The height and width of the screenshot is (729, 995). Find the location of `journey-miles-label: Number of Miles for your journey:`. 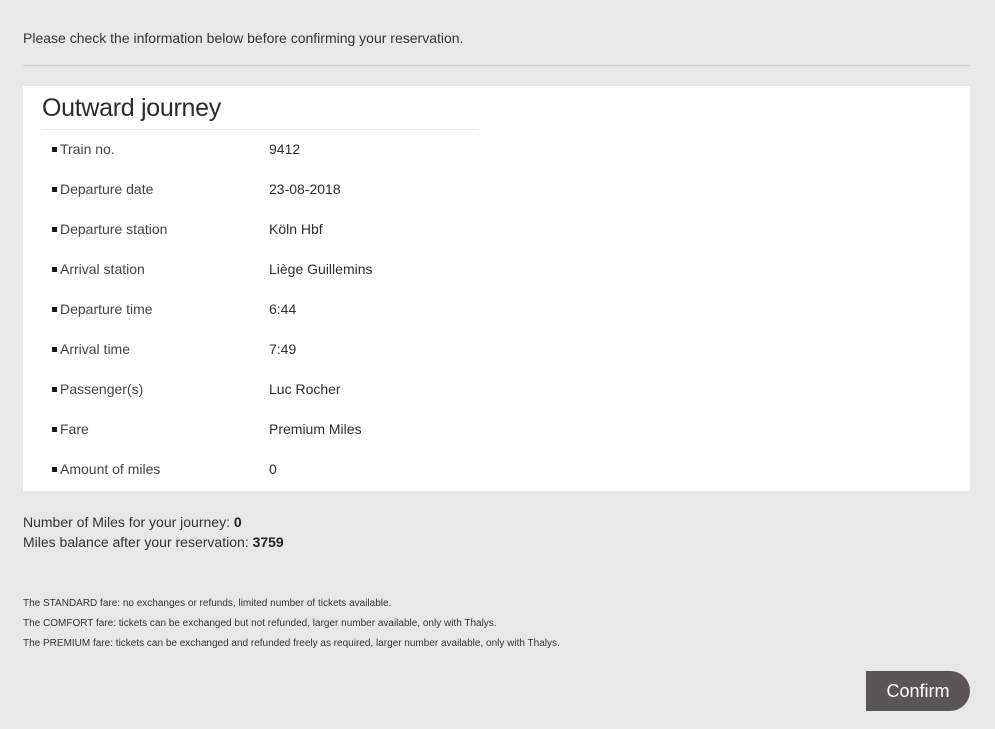

journey-miles-label: Number of Miles for your journey: is located at coordinates (126, 522).